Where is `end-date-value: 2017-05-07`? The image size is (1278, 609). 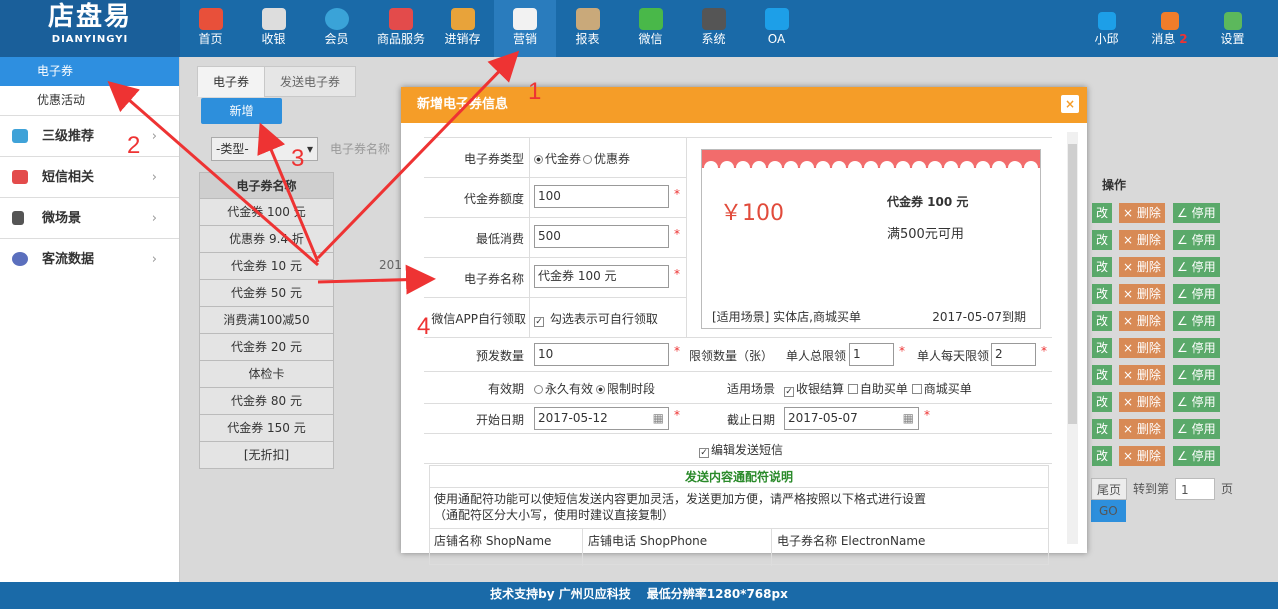
end-date-value: 2017-05-07 is located at coordinates (823, 418).